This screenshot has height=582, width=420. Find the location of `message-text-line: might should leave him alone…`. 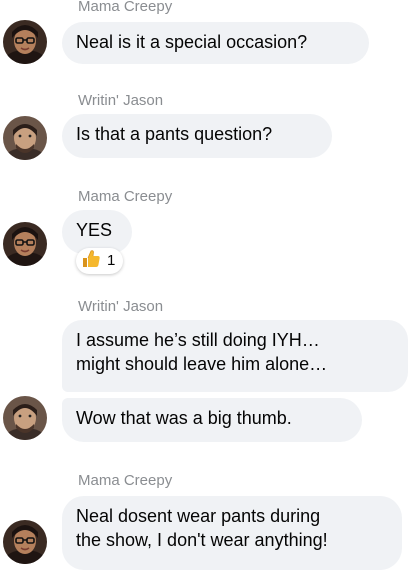

message-text-line: might should leave him alone… is located at coordinates (202, 364).